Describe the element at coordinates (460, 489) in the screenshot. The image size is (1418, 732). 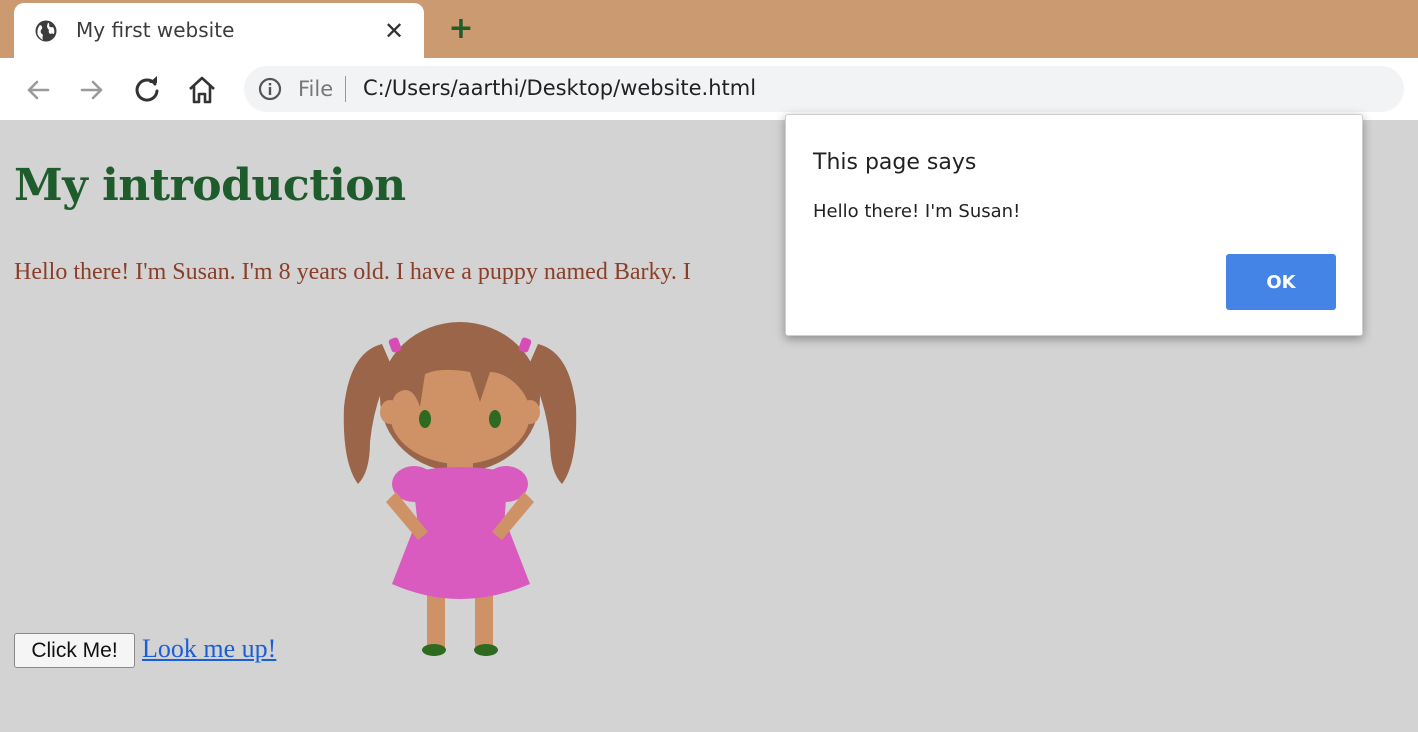
I see `girl-illustration` at that location.